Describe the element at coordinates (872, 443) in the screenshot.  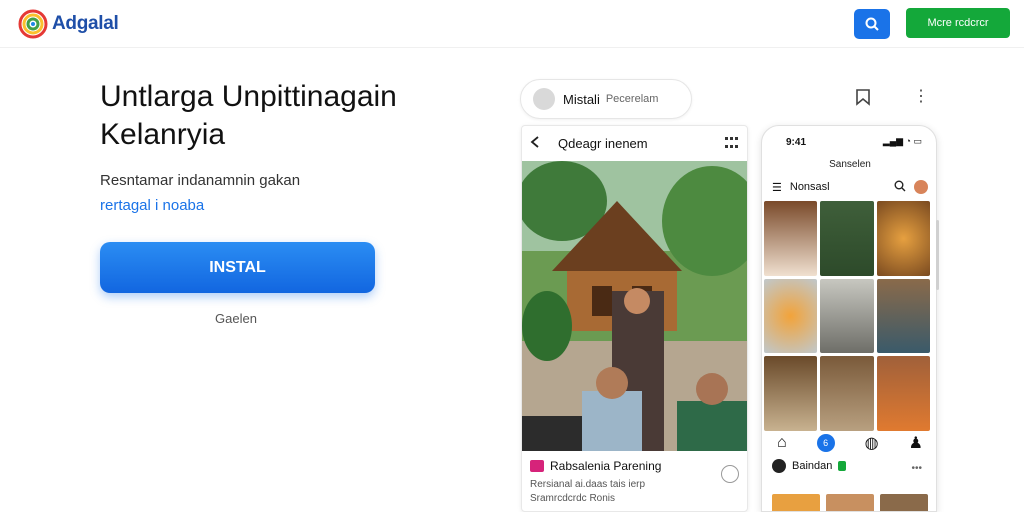
I see `chat-icon: ◍` at that location.